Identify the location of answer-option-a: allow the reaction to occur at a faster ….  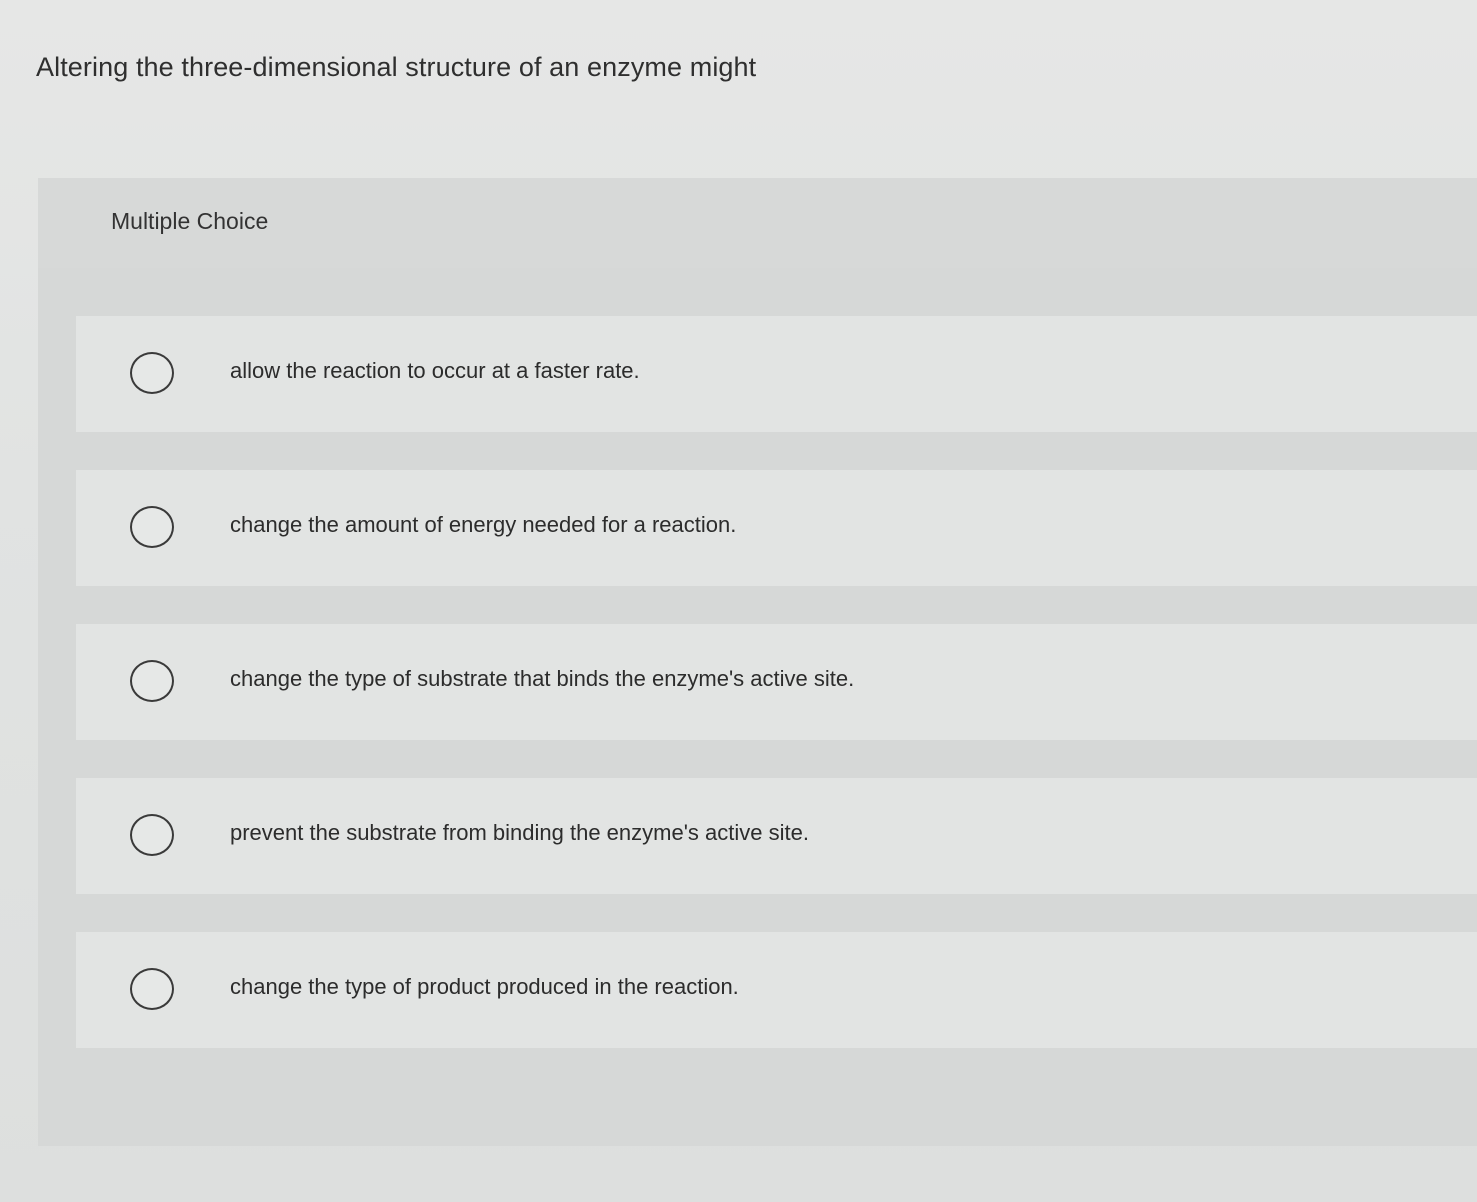
(776, 374).